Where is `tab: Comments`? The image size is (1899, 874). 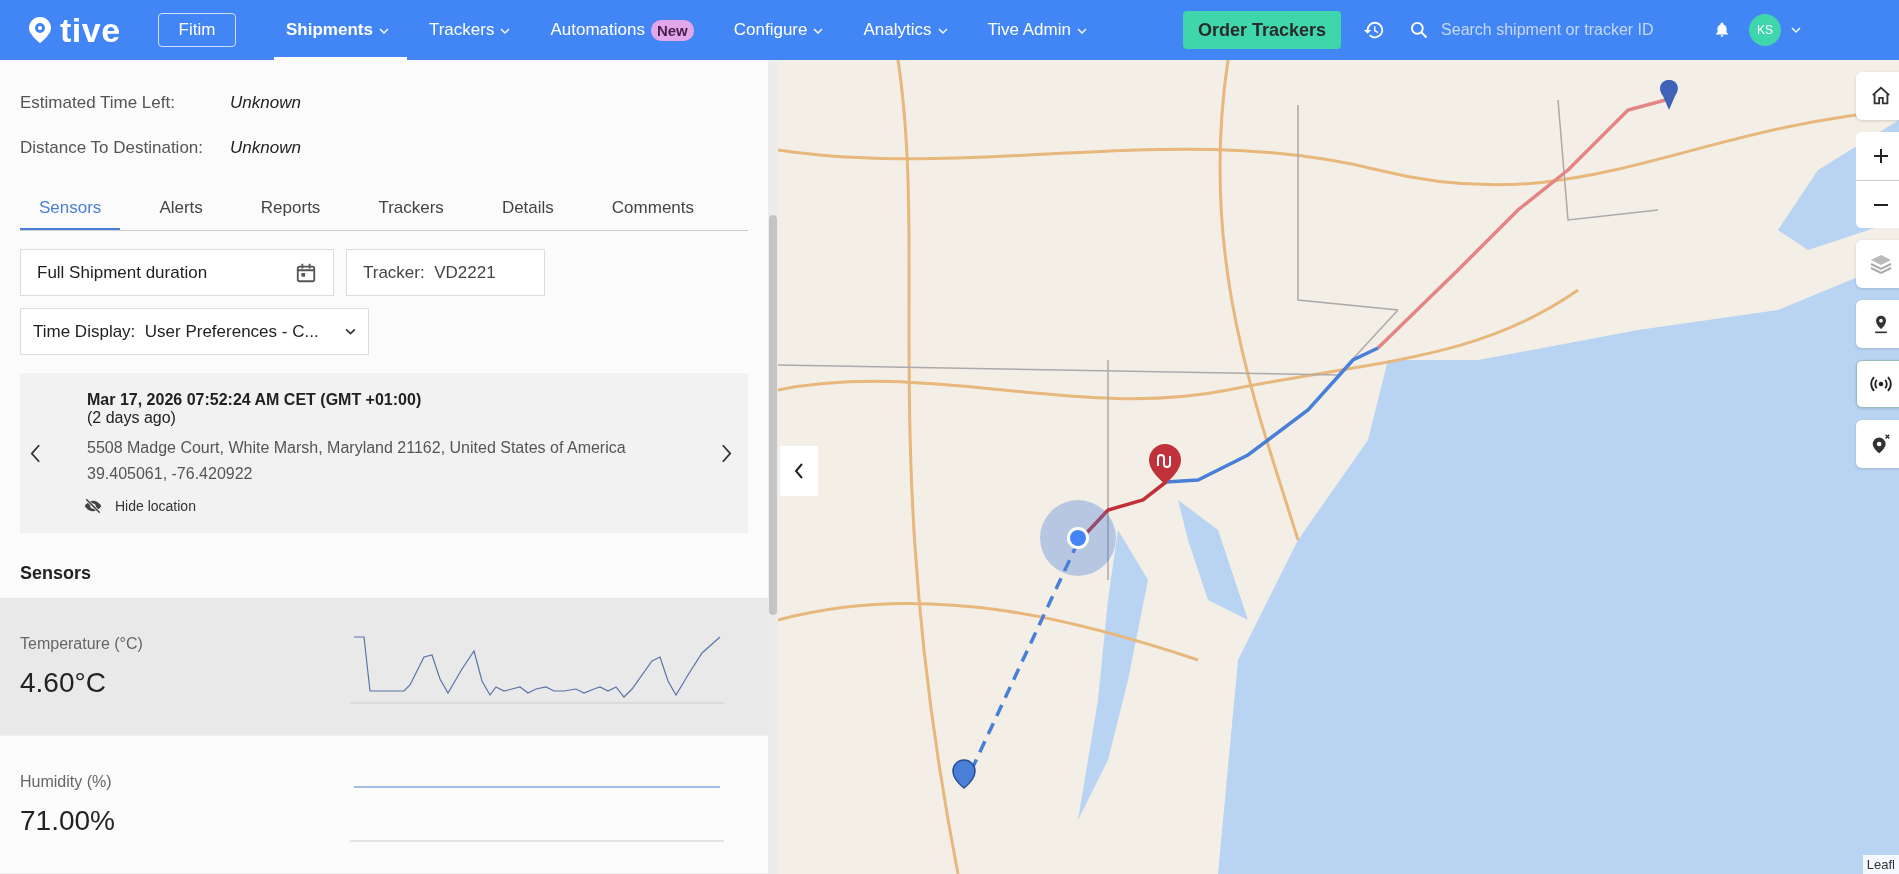 tab: Comments is located at coordinates (653, 214).